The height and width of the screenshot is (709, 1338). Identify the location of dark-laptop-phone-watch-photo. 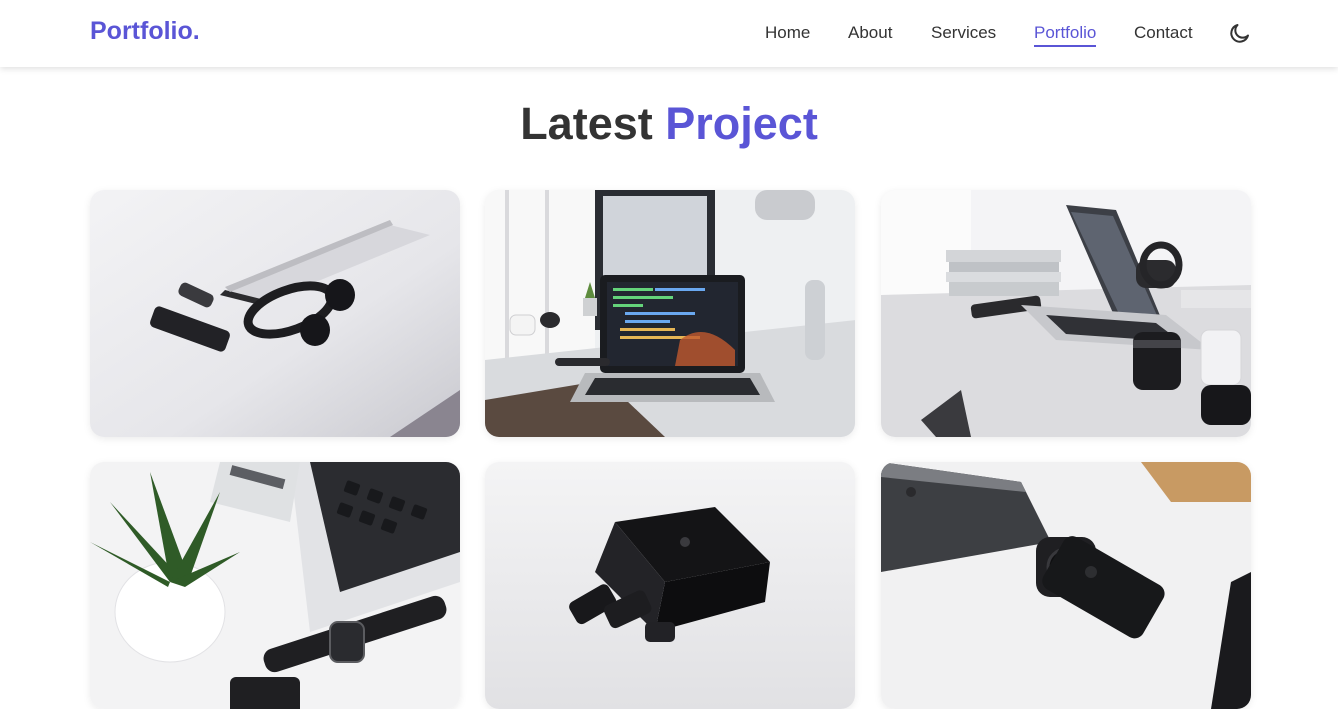
(1066, 585).